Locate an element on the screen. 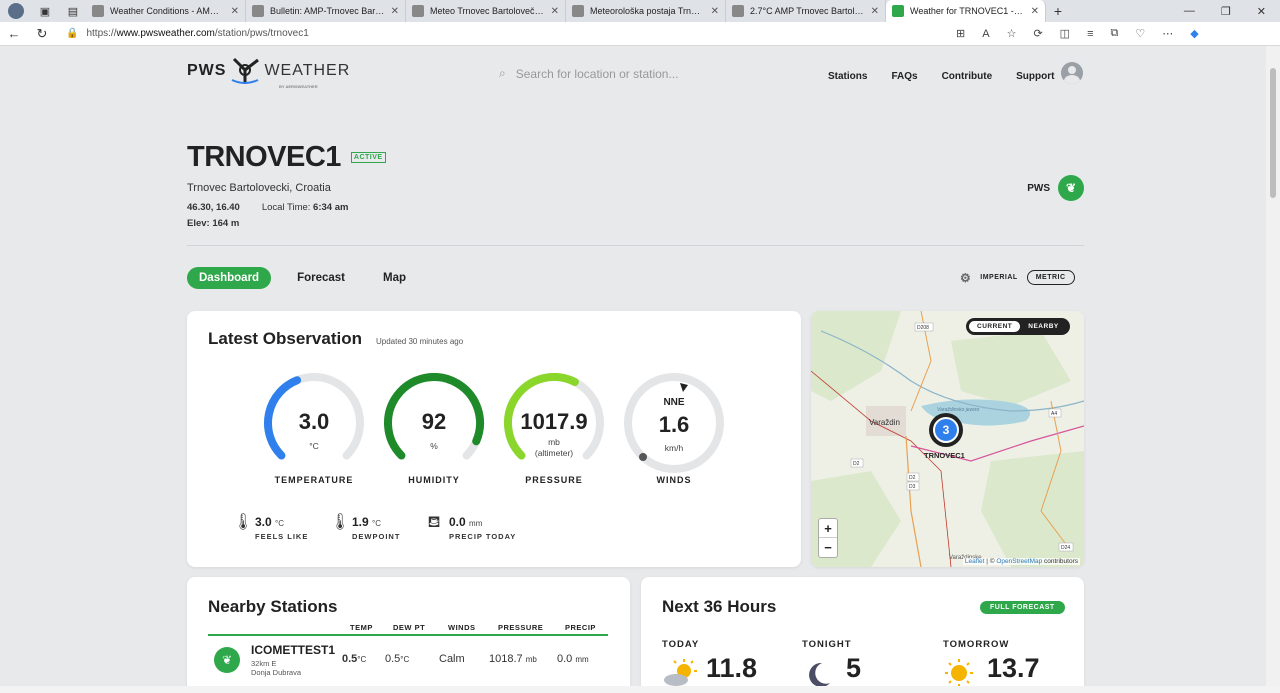 Image resolution: width=1280 pixels, height=693 pixels. pressure-value: 1017.9 is located at coordinates (554, 421).